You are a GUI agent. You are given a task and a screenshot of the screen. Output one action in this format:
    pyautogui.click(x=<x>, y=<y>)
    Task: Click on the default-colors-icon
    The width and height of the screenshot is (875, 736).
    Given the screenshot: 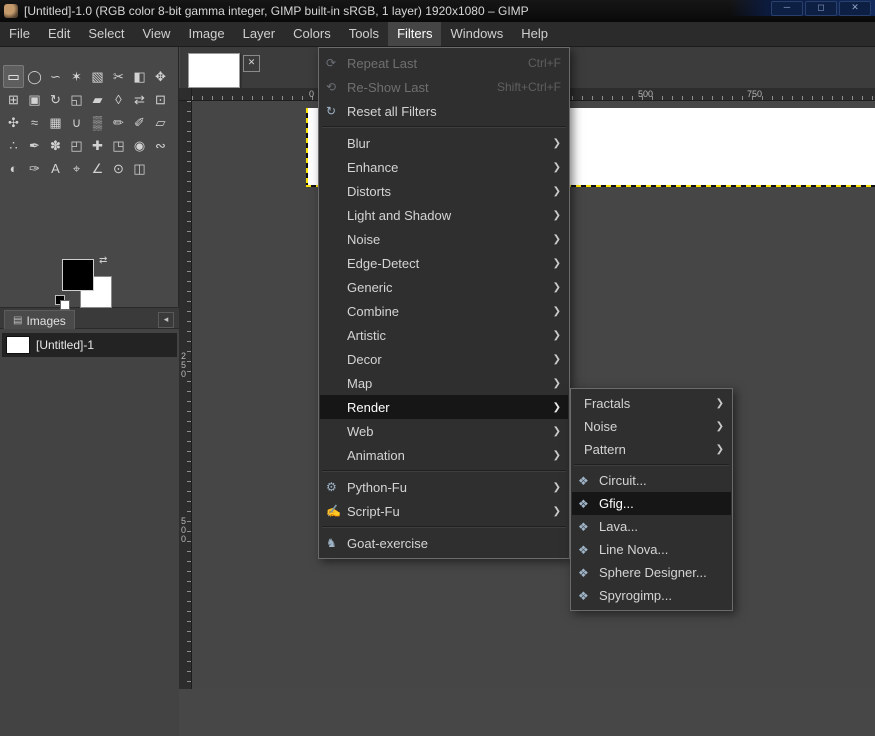 What is the action you would take?
    pyautogui.click(x=62, y=302)
    